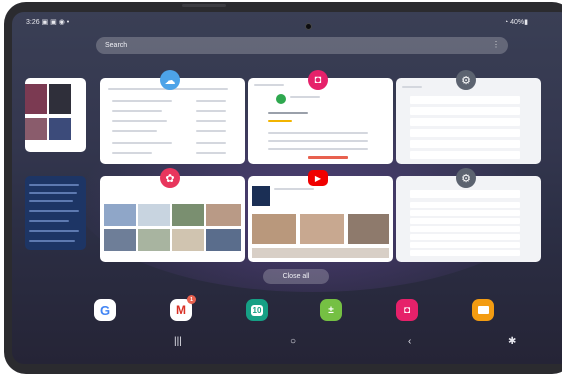  What do you see at coordinates (170, 80) in the screenshot?
I see `sun-cloud-icon: ☁` at bounding box center [170, 80].